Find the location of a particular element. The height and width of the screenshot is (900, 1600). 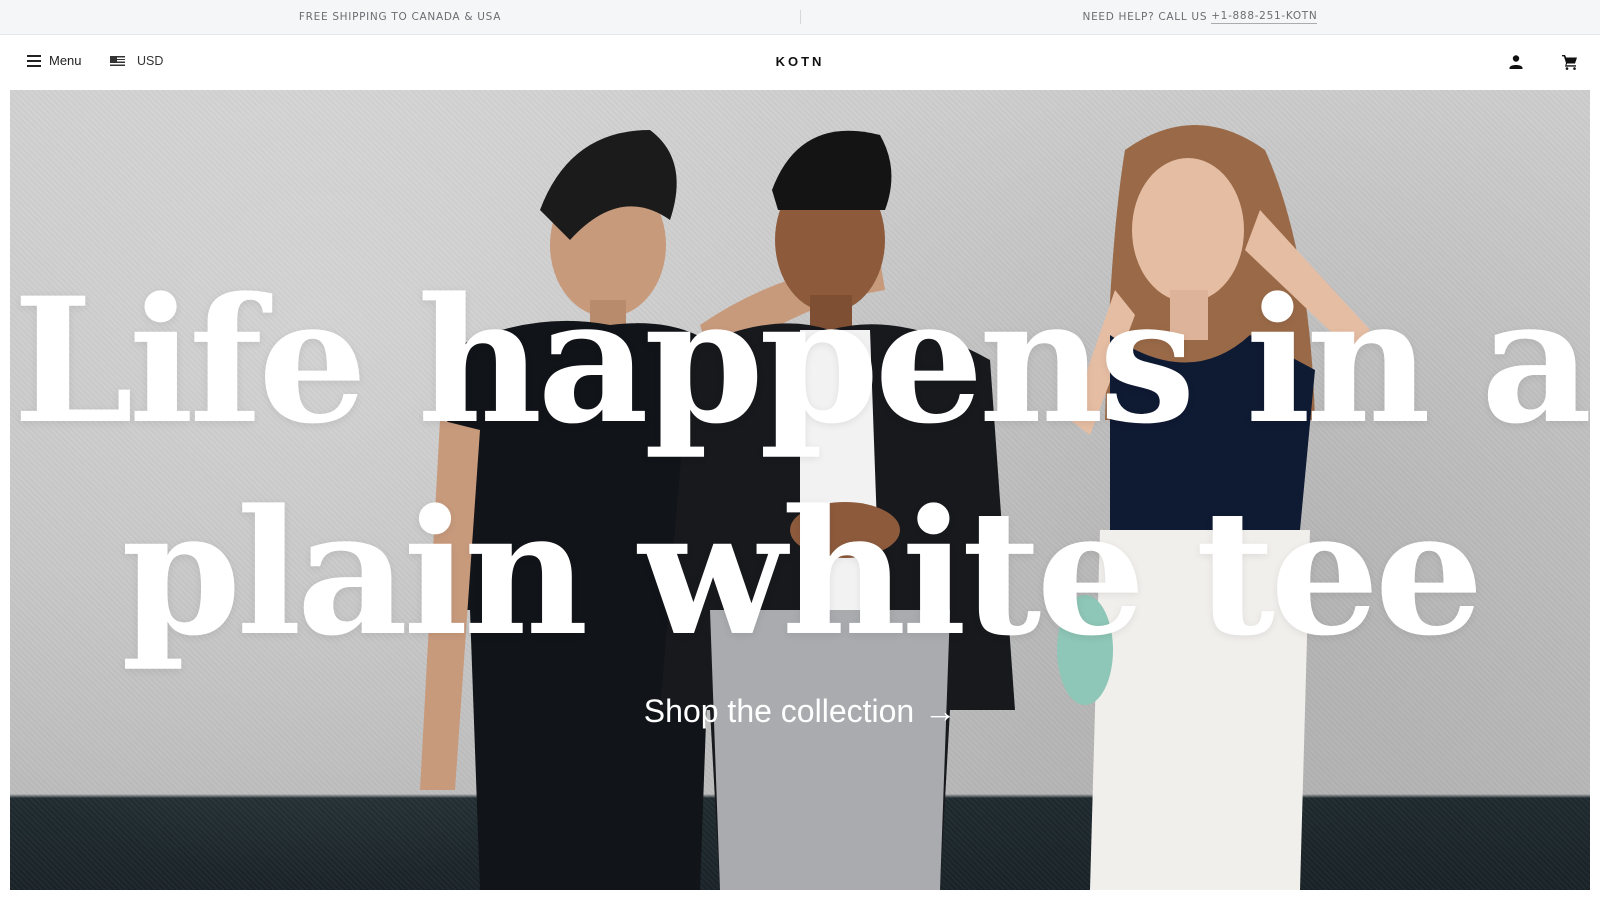

main-header: Menu USD KOTN is located at coordinates (800, 62).